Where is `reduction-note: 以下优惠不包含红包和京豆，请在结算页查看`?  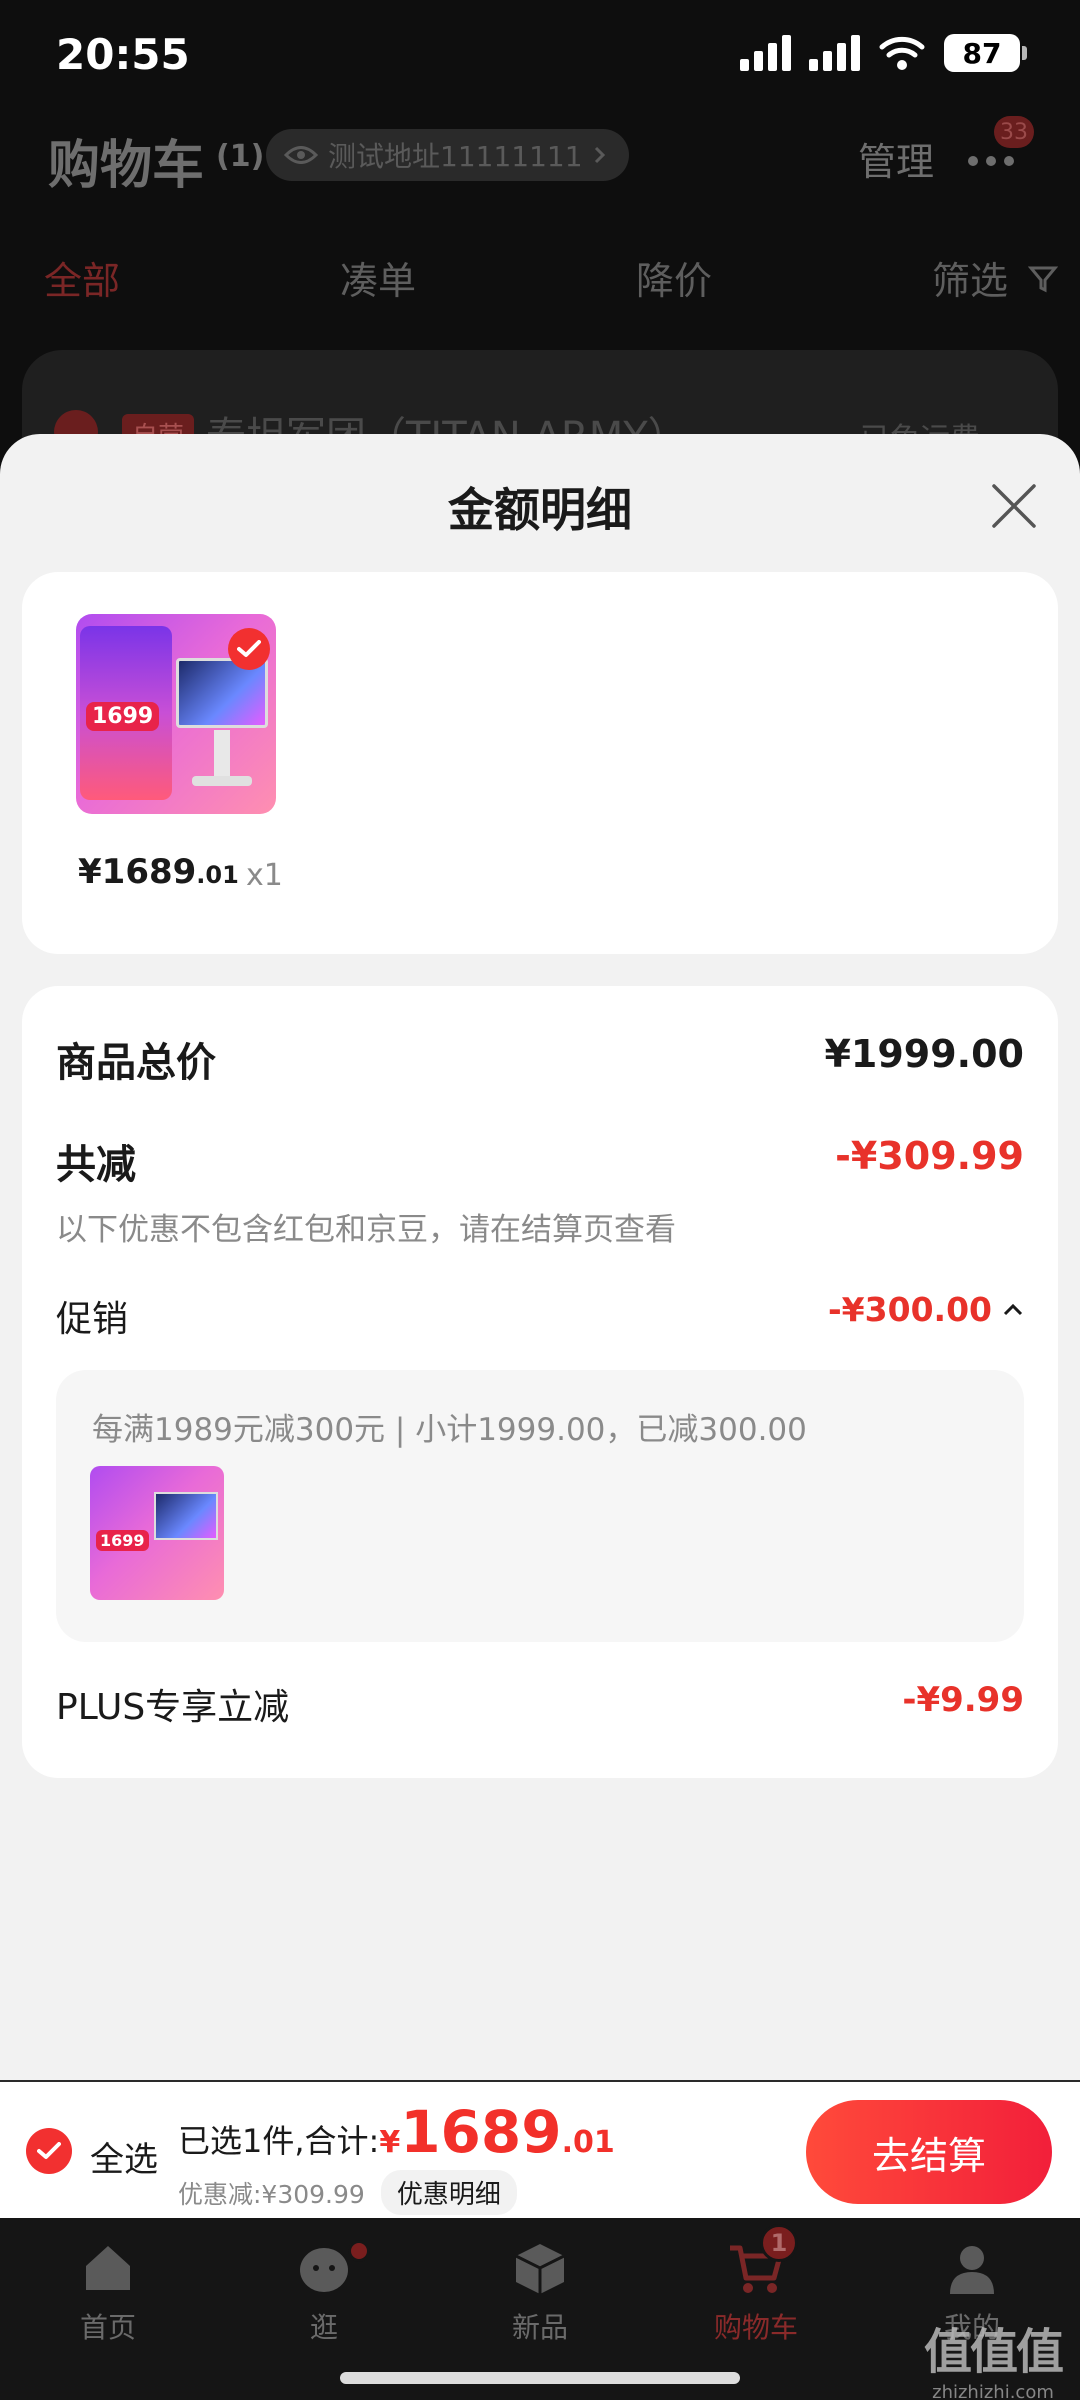
reduction-note: 以下优惠不包含红包和京豆，请在结算页查看 is located at coordinates (366, 1230).